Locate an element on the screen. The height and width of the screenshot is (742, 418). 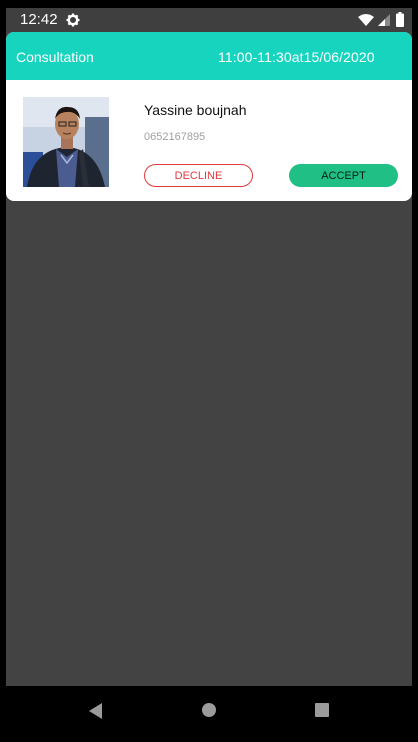
wifi-icon is located at coordinates (366, 20).